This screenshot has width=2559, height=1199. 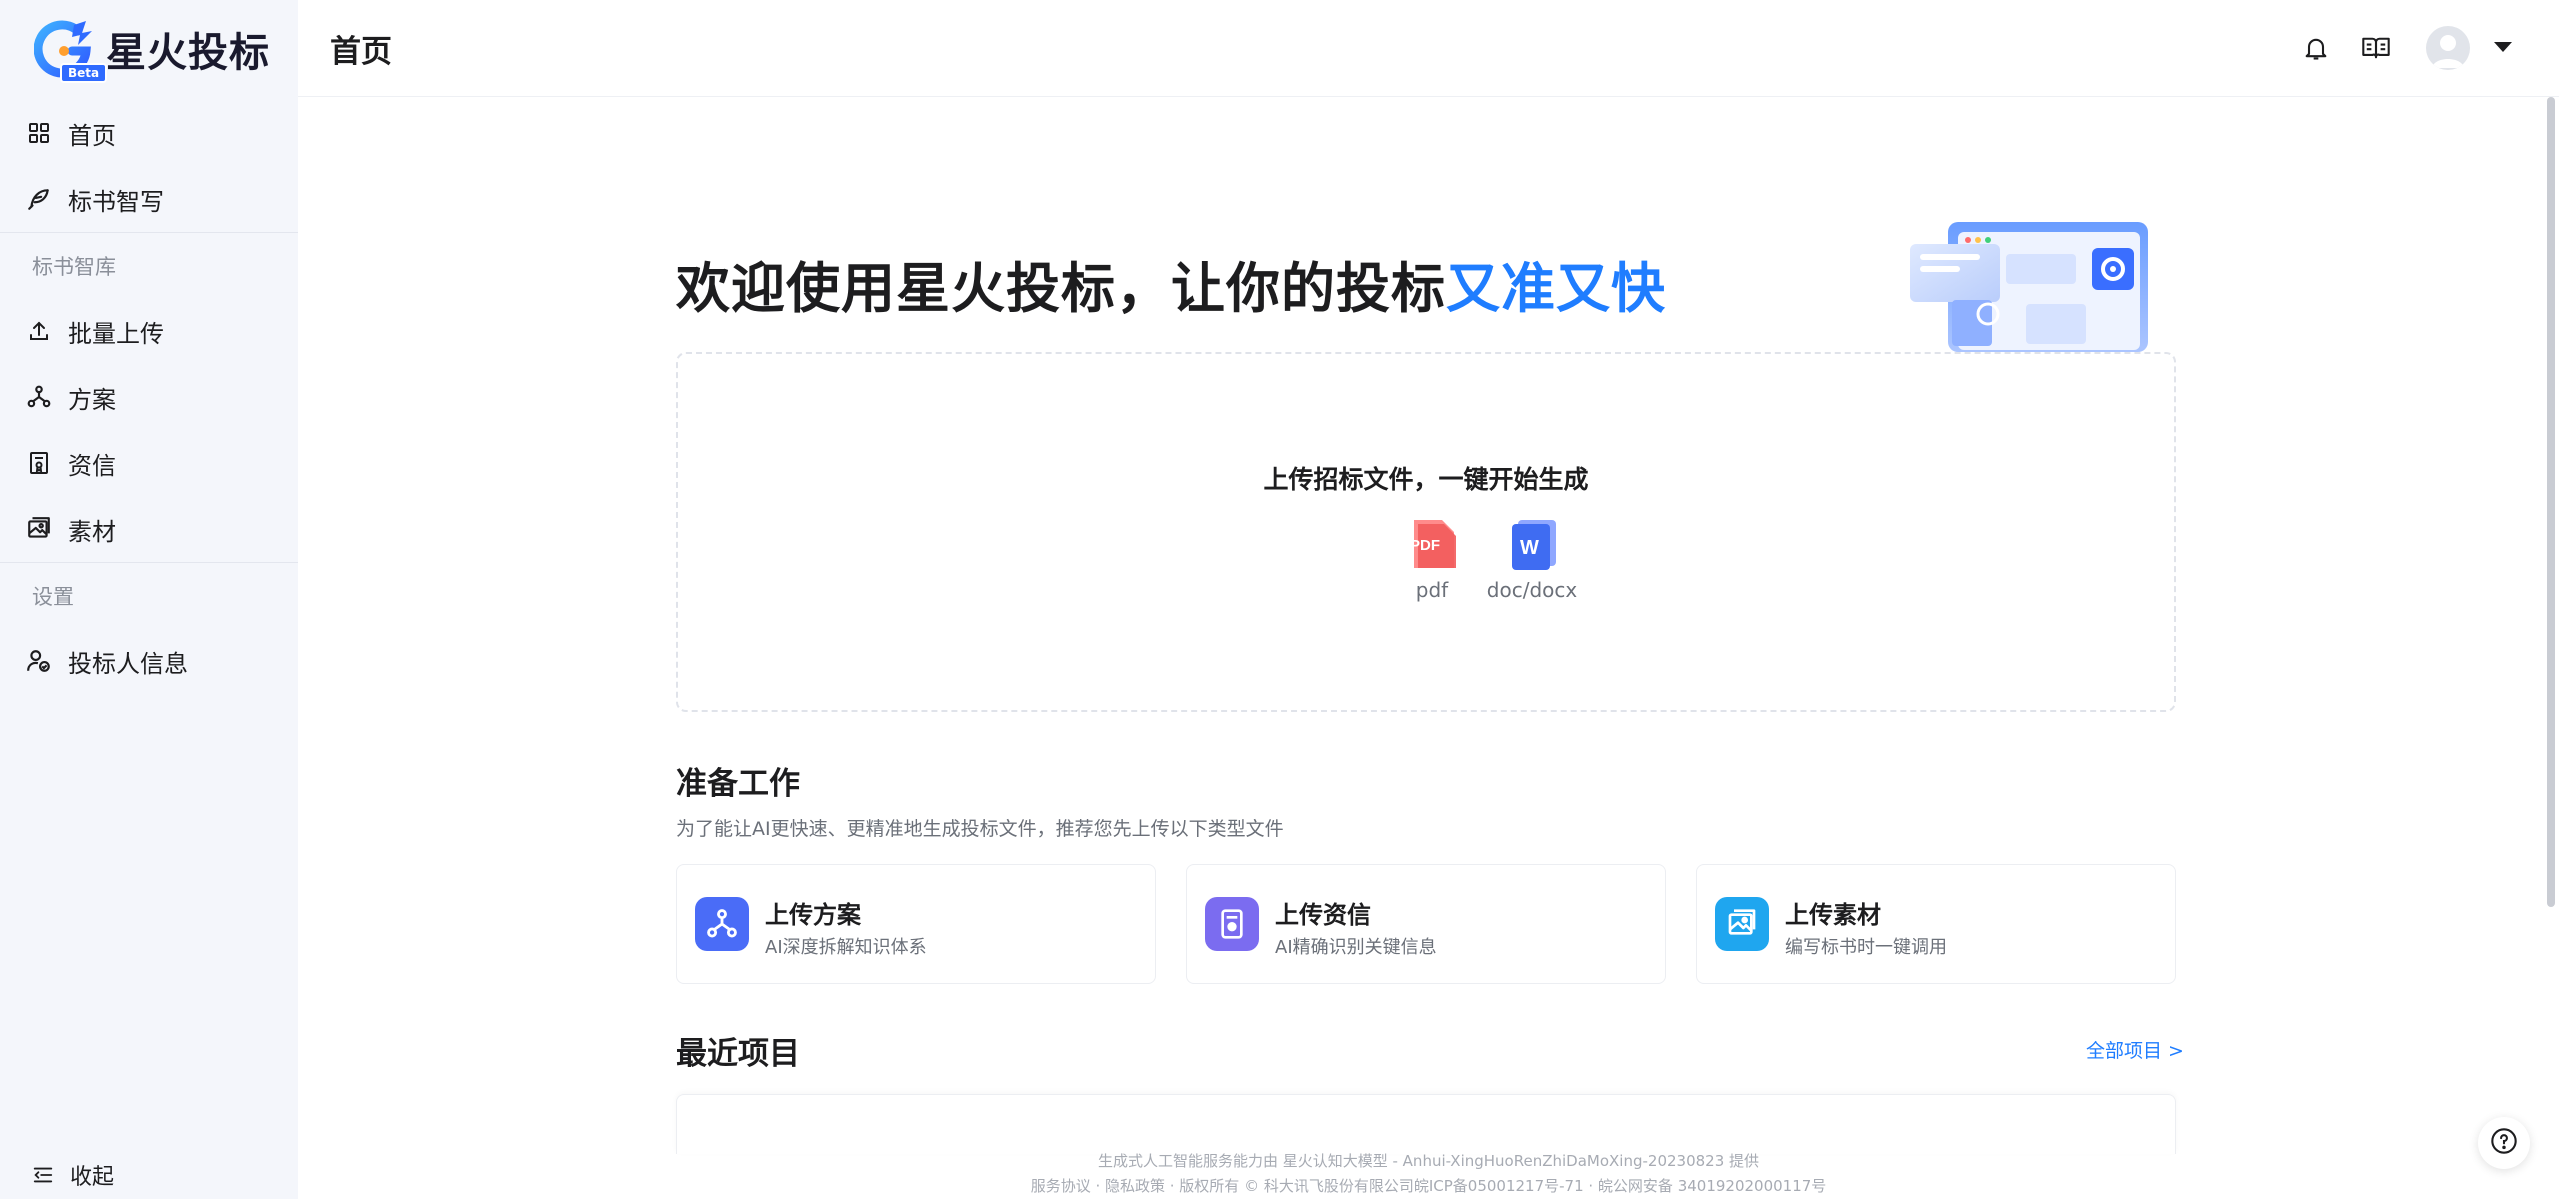 What do you see at coordinates (1936, 924) in the screenshot?
I see `upload-materials-card: 上传素材 编写标书时一键调用` at bounding box center [1936, 924].